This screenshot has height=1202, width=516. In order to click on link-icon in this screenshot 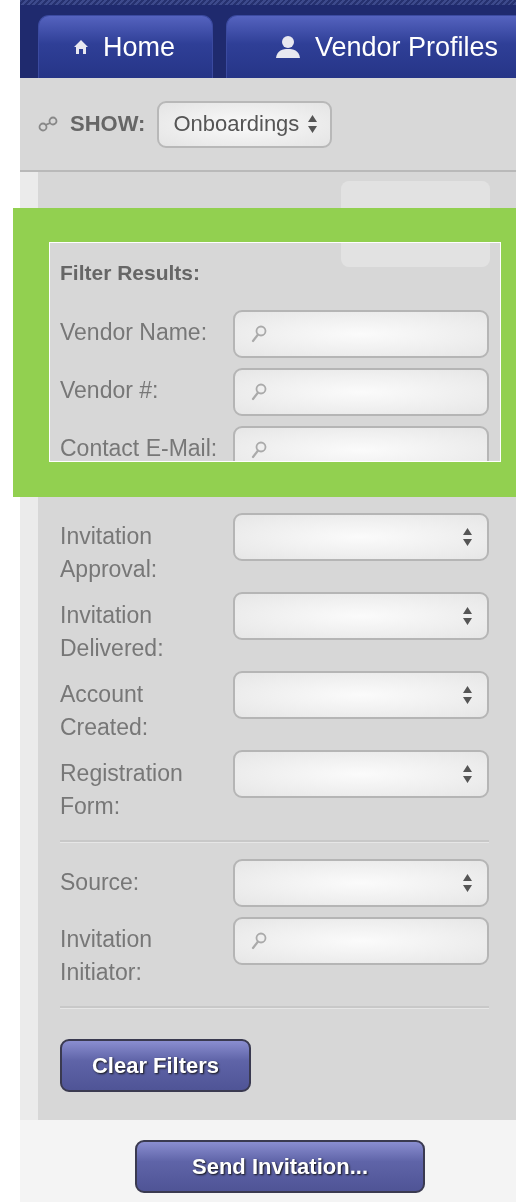, I will do `click(49, 124)`.